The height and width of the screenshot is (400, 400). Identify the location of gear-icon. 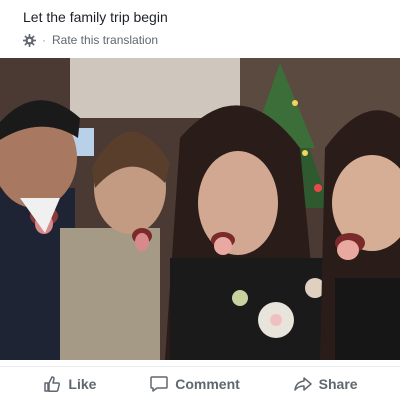
(29, 40).